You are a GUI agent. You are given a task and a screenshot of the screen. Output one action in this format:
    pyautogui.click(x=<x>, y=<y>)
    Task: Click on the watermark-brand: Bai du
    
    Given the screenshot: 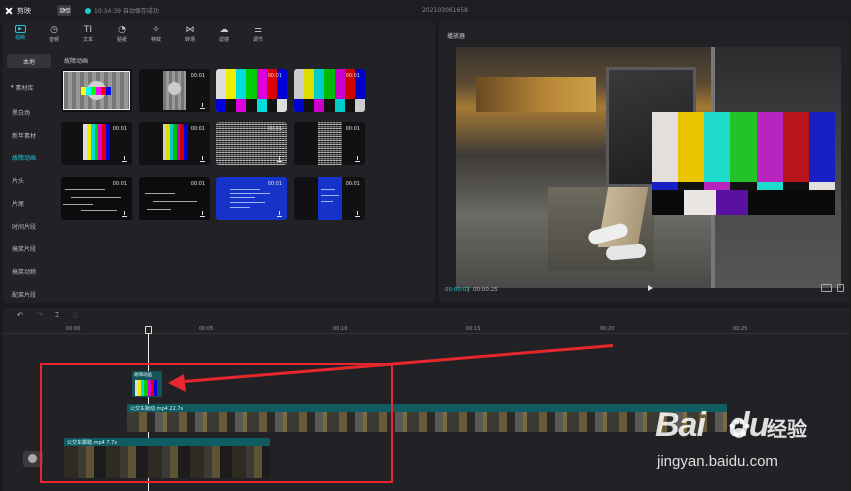 What is the action you would take?
    pyautogui.click(x=712, y=425)
    